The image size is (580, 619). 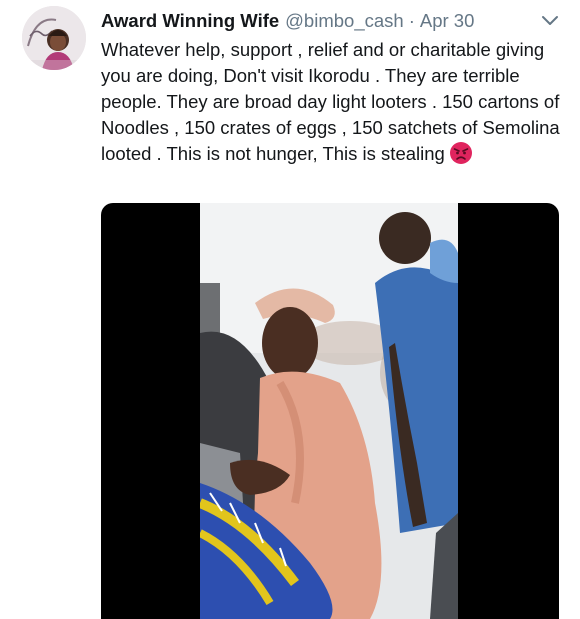 What do you see at coordinates (550, 21) in the screenshot?
I see `chevron-down-icon` at bounding box center [550, 21].